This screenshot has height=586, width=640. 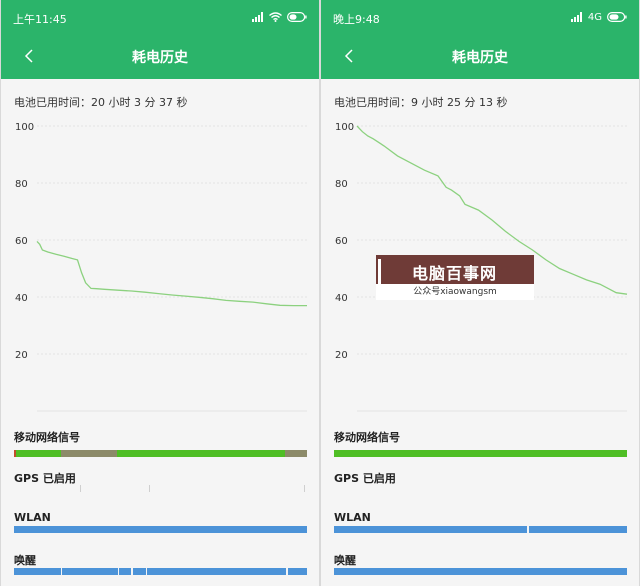 I want to click on status-time: 晚上9:48, so click(x=356, y=19).